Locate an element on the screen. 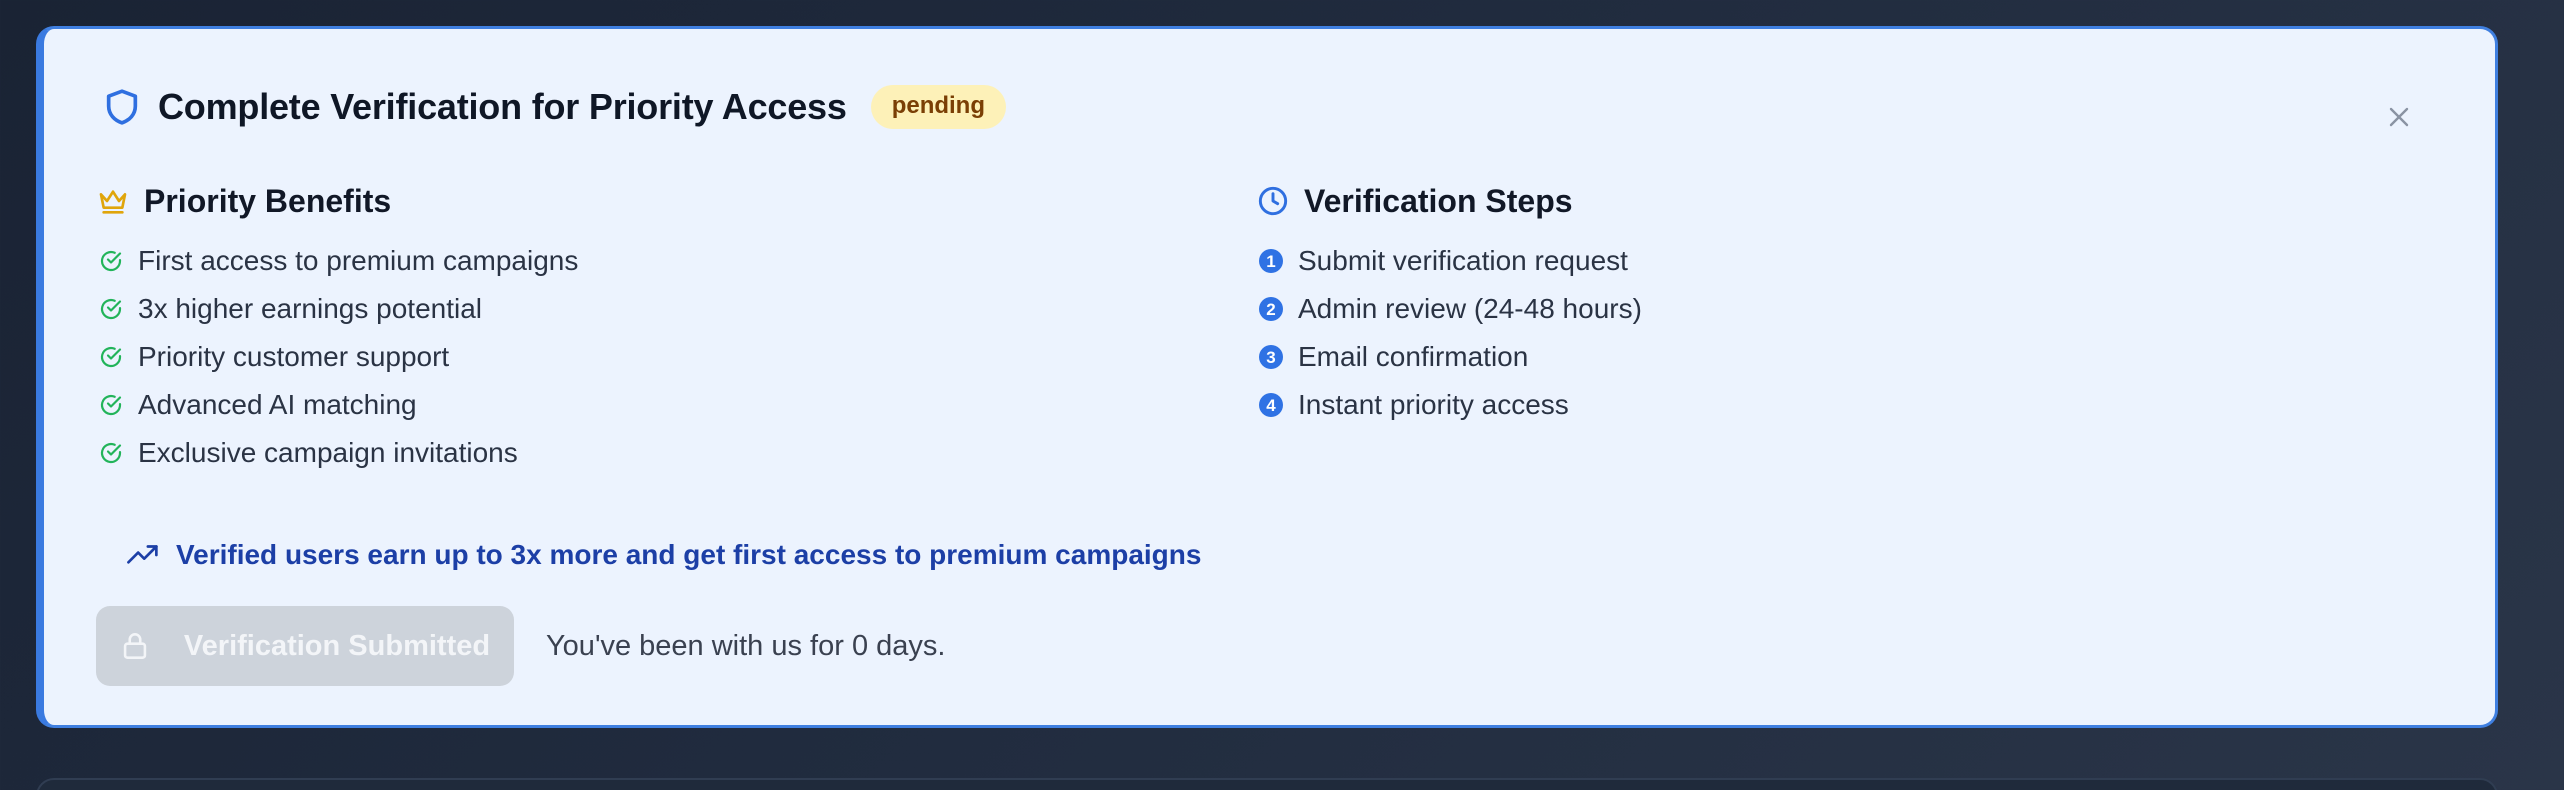  step-number-icon: 4 is located at coordinates (1271, 405).